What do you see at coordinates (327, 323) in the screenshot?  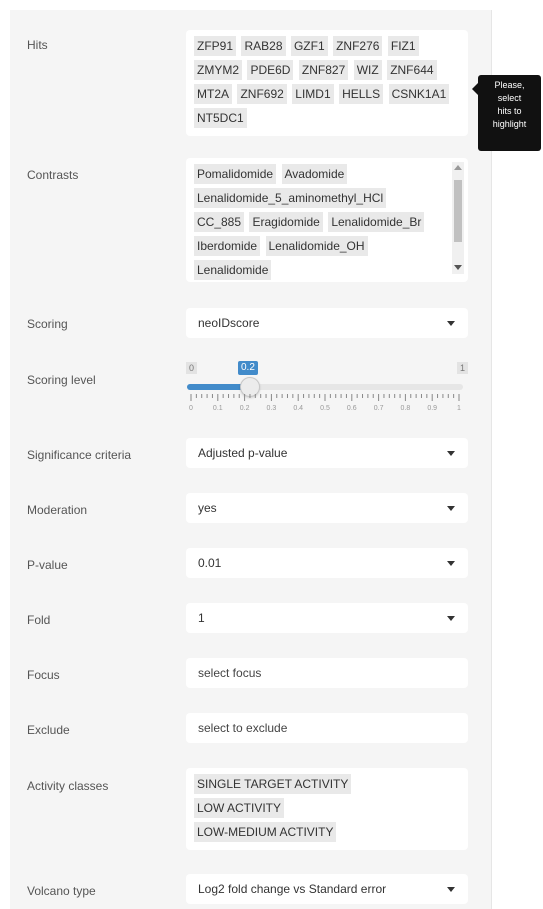 I see `scoring-select: neoIDscore` at bounding box center [327, 323].